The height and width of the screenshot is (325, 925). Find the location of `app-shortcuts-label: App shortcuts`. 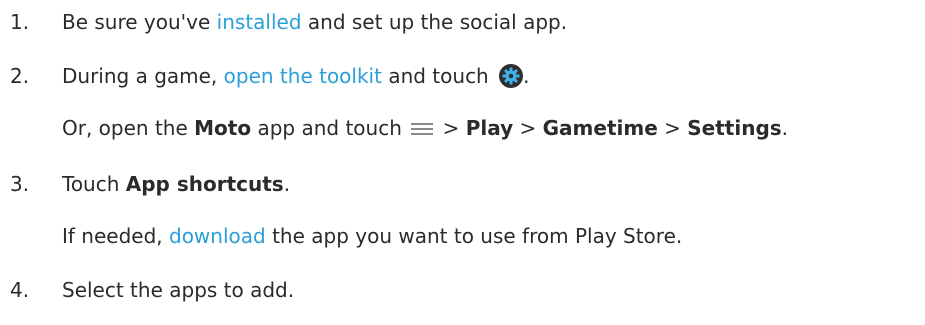

app-shortcuts-label: App shortcuts is located at coordinates (204, 184).